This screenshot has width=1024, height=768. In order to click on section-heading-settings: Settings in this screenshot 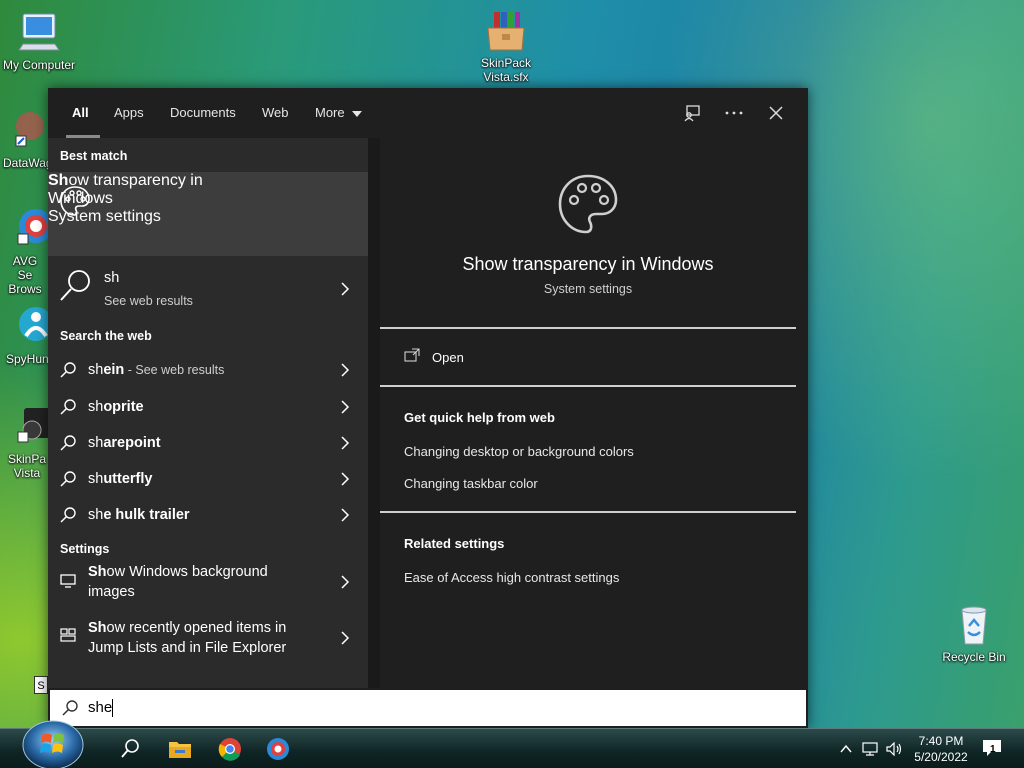, I will do `click(85, 549)`.